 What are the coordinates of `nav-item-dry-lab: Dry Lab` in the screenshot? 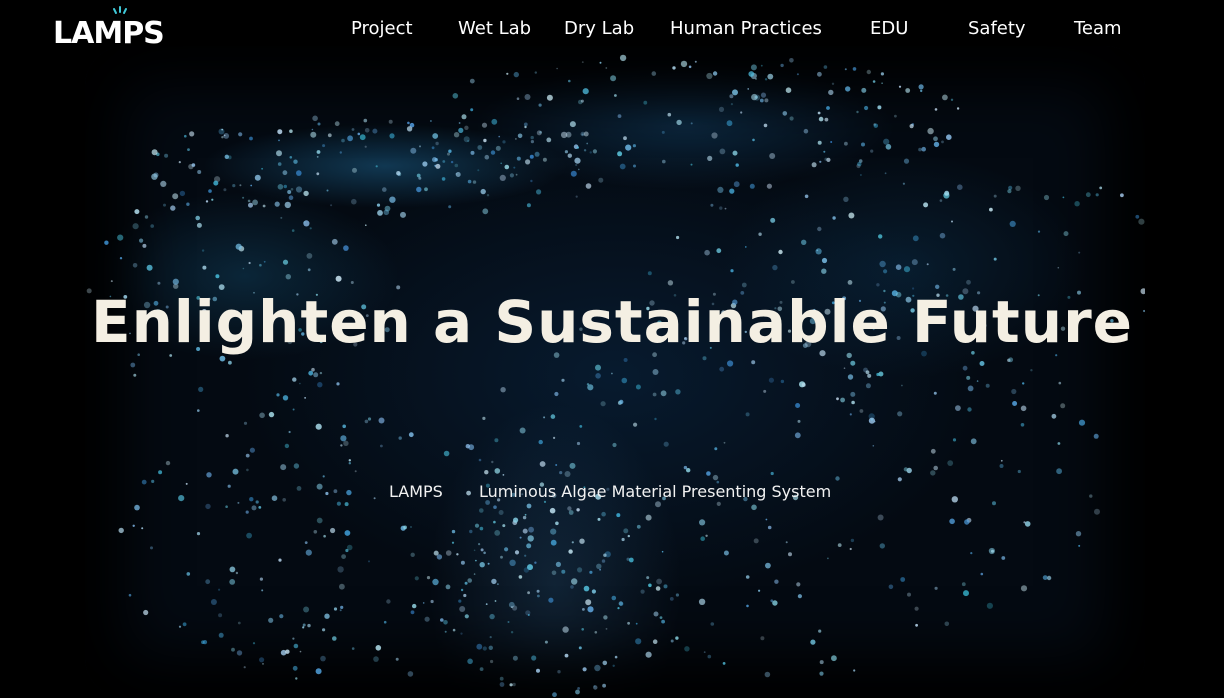 It's located at (599, 28).